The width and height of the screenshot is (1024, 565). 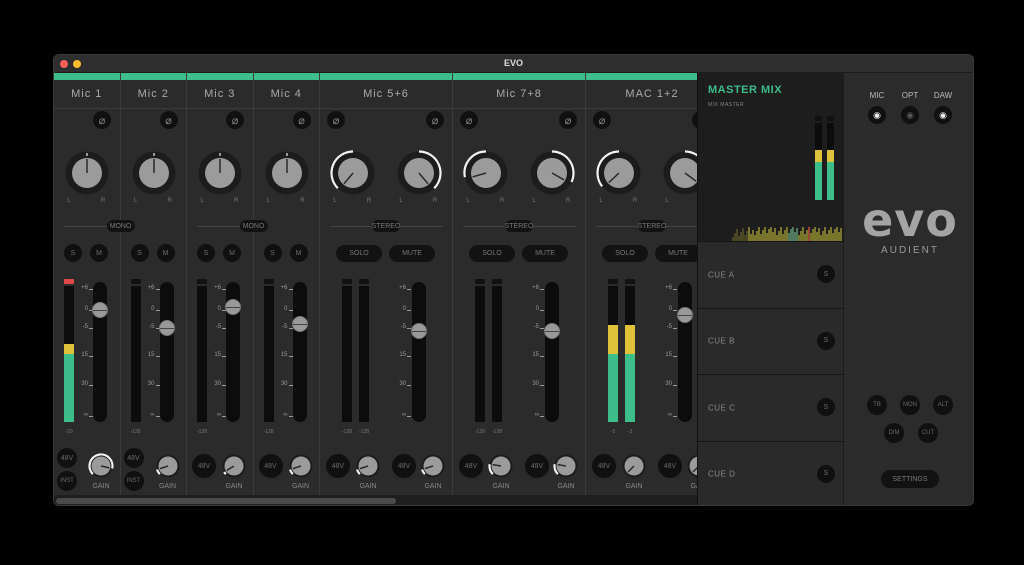 What do you see at coordinates (928, 433) in the screenshot?
I see `monitor-button-cut: CUT` at bounding box center [928, 433].